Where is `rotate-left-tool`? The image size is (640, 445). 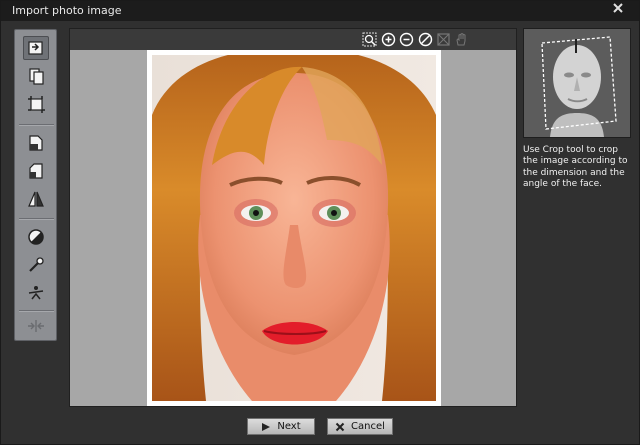 rotate-left-tool is located at coordinates (36, 143).